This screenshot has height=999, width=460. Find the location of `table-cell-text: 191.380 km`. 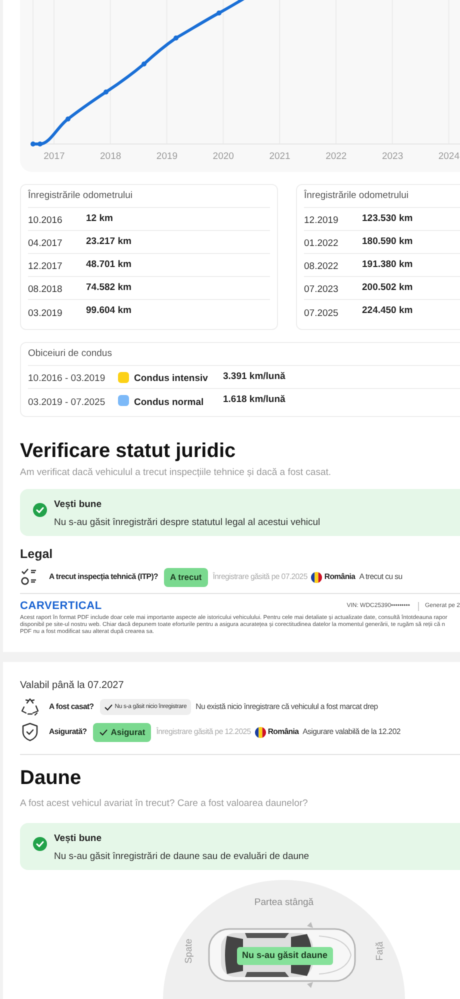

table-cell-text: 191.380 km is located at coordinates (387, 265).